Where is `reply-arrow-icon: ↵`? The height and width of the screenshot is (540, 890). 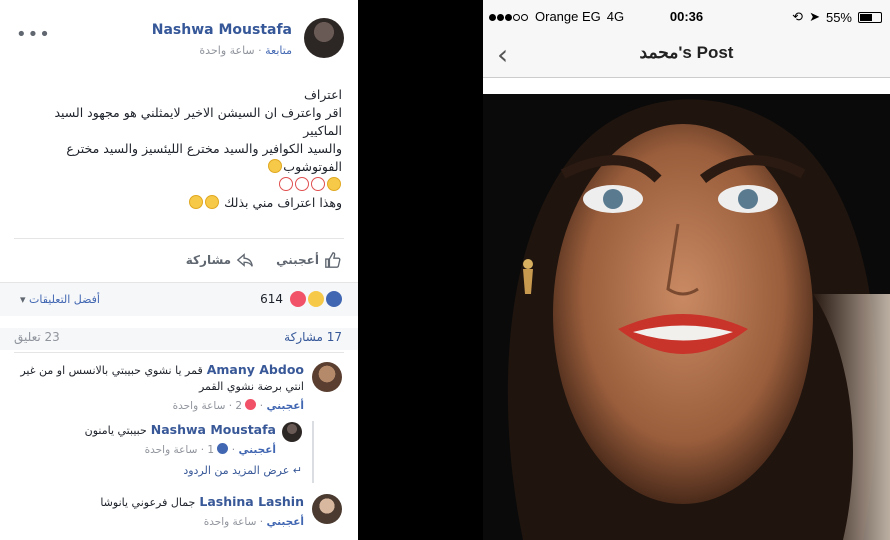 reply-arrow-icon: ↵ is located at coordinates (297, 470).